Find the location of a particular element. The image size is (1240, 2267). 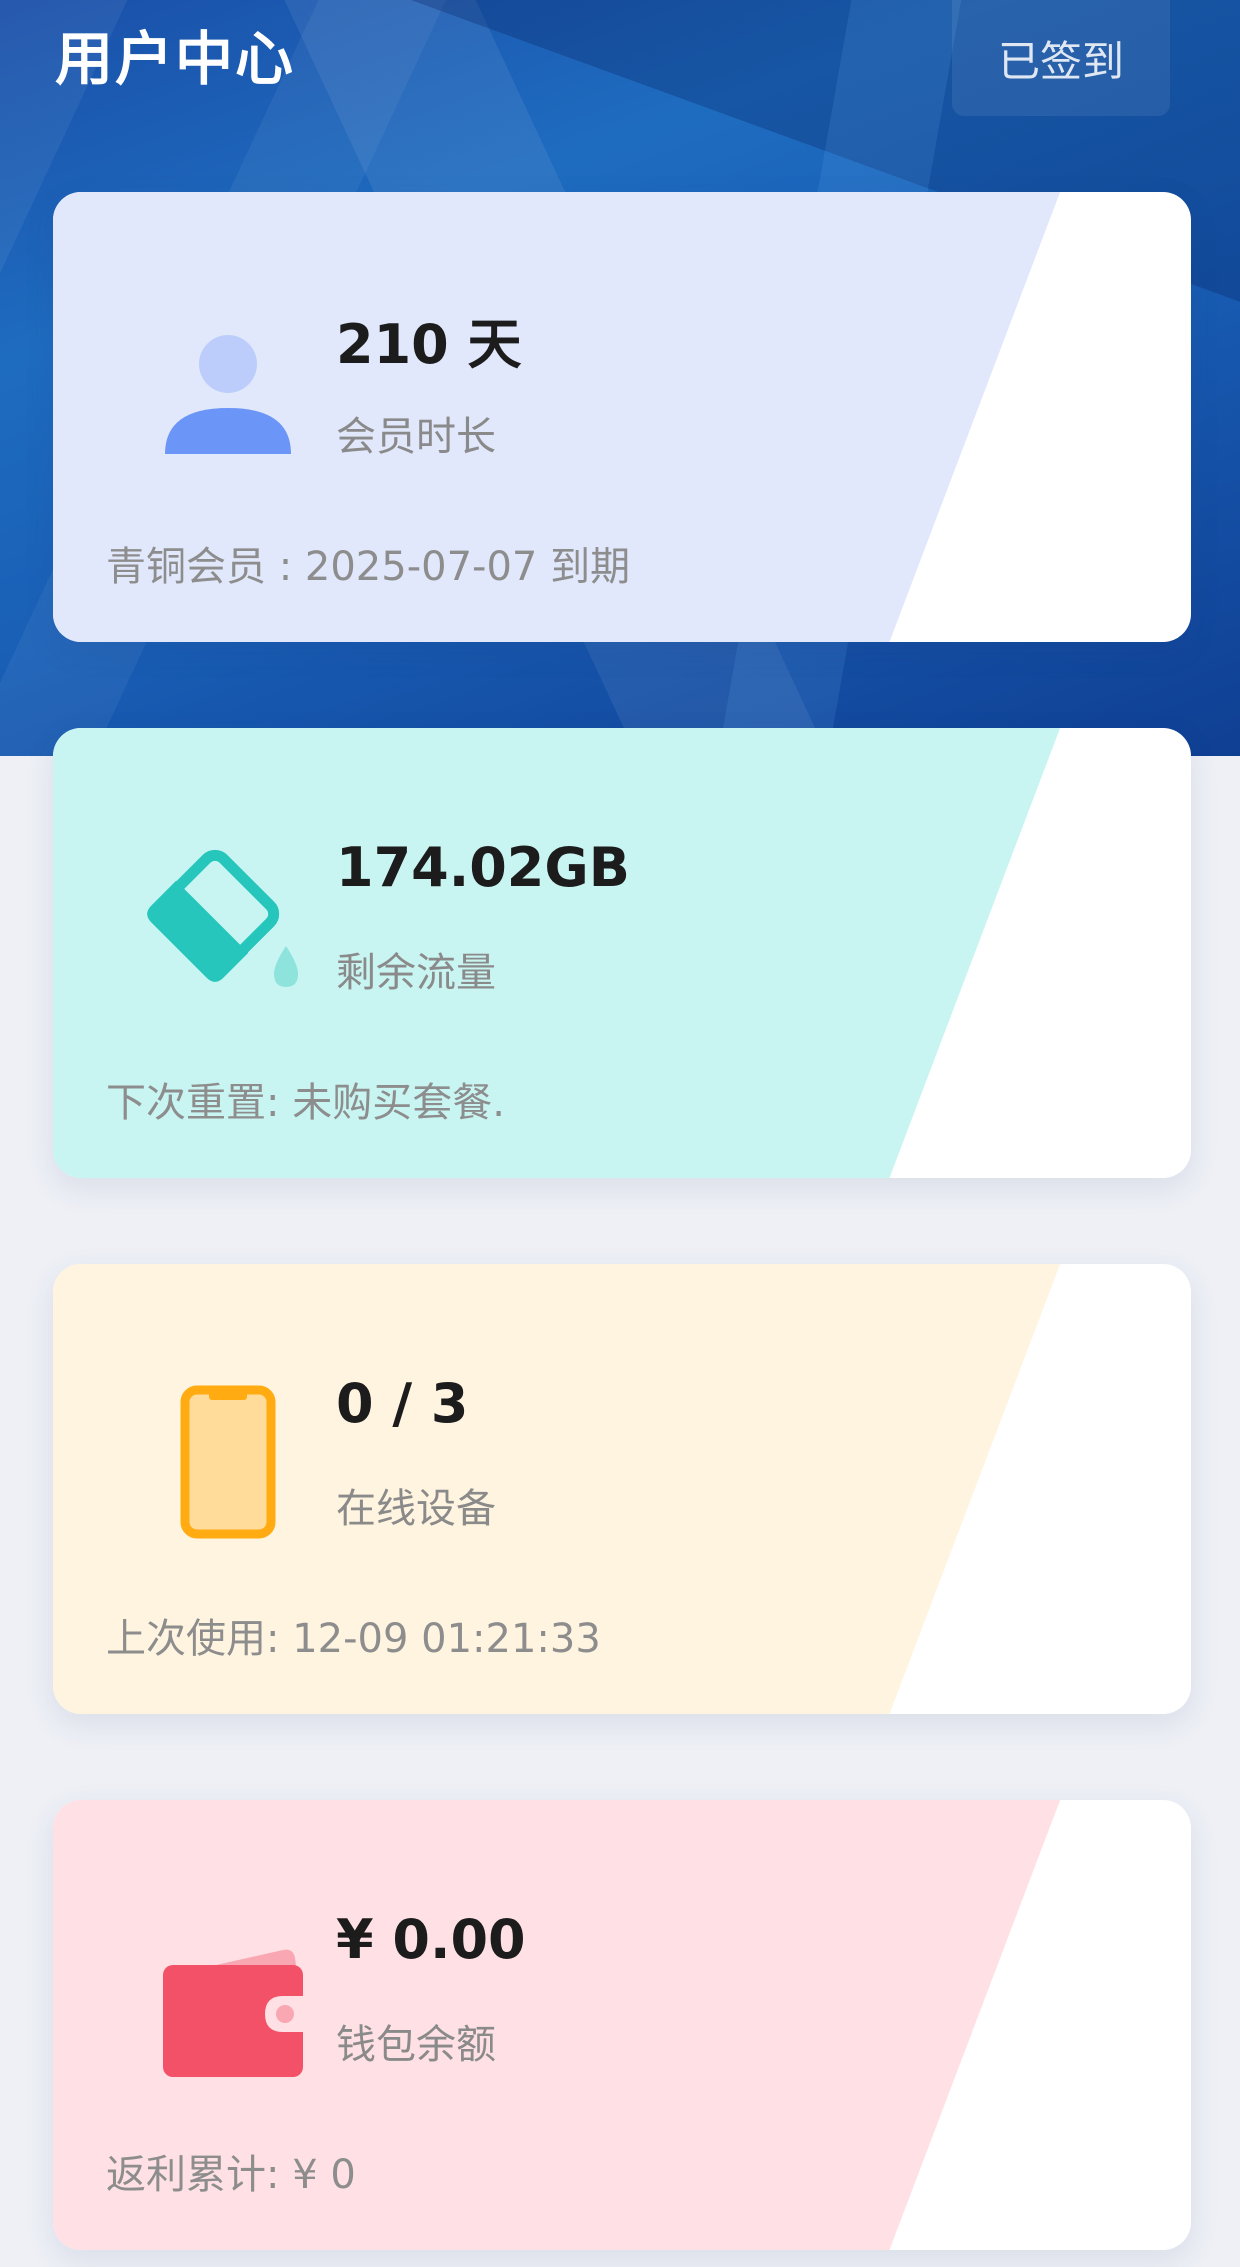

phone-icon is located at coordinates (228, 1459).